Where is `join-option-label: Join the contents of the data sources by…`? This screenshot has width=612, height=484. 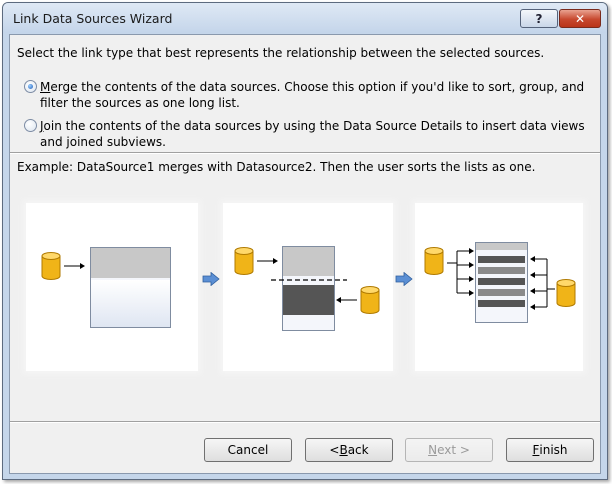
join-option-label: Join the contents of the data sources by… is located at coordinates (314, 134).